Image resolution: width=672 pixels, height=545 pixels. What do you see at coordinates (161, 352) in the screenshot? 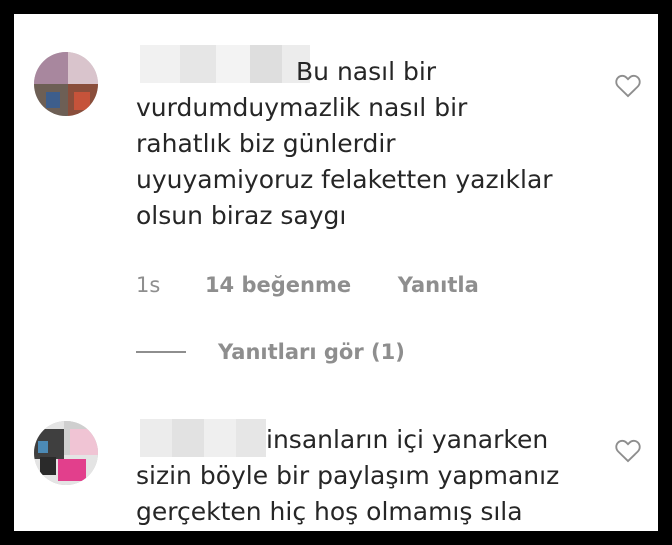
I see `replies-divider` at bounding box center [161, 352].